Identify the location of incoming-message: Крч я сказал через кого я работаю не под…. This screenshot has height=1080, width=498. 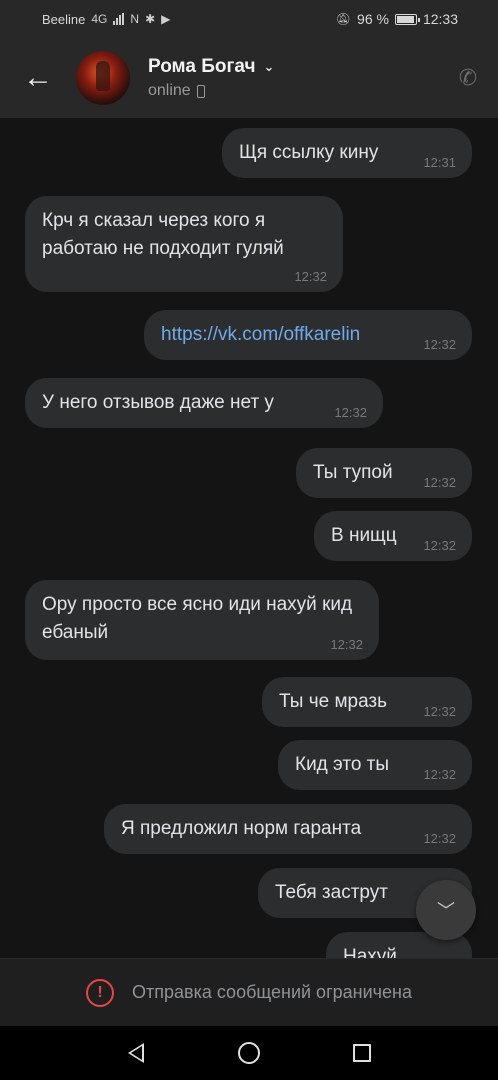
(184, 244).